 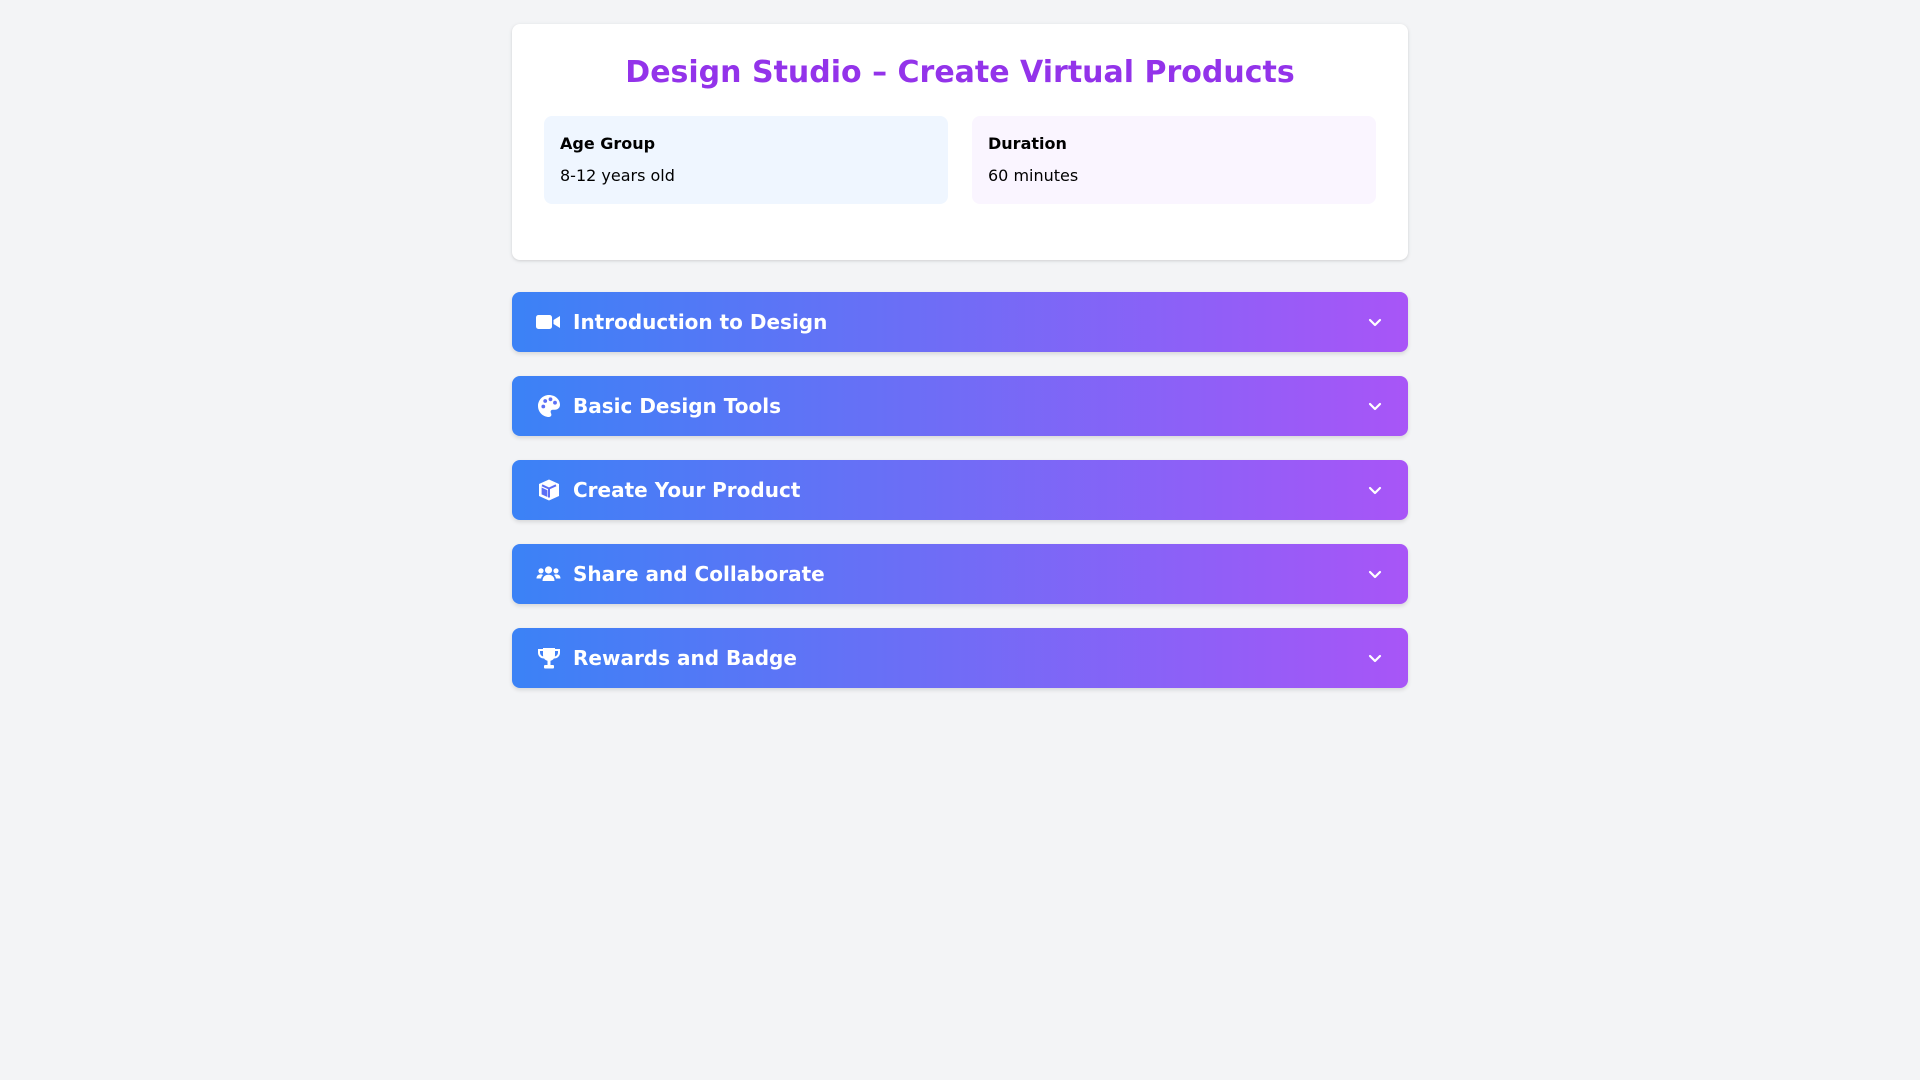 I want to click on section-share-and-collaborate: Share and Collaborate, so click(x=960, y=574).